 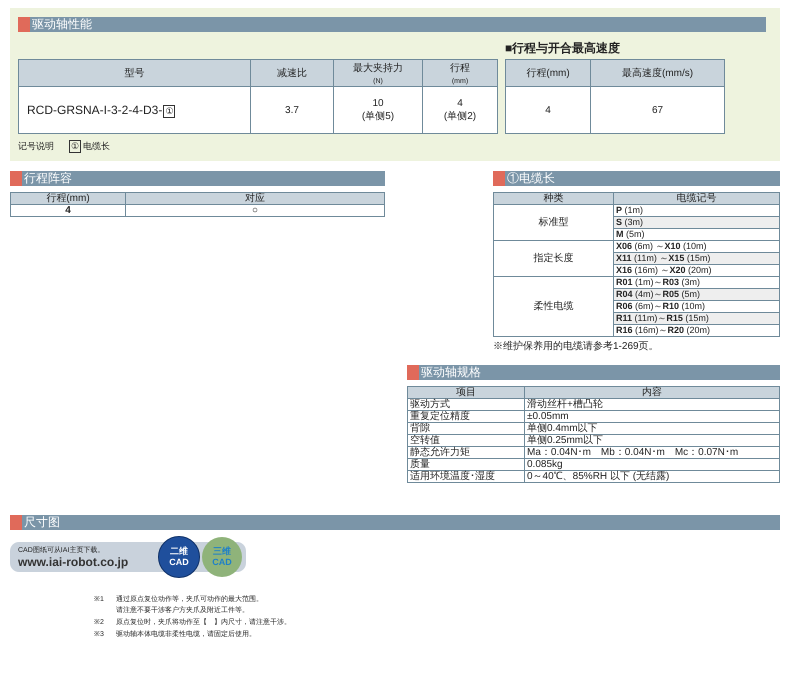 I want to click on table-cell: ±0.05mm, so click(x=652, y=416).